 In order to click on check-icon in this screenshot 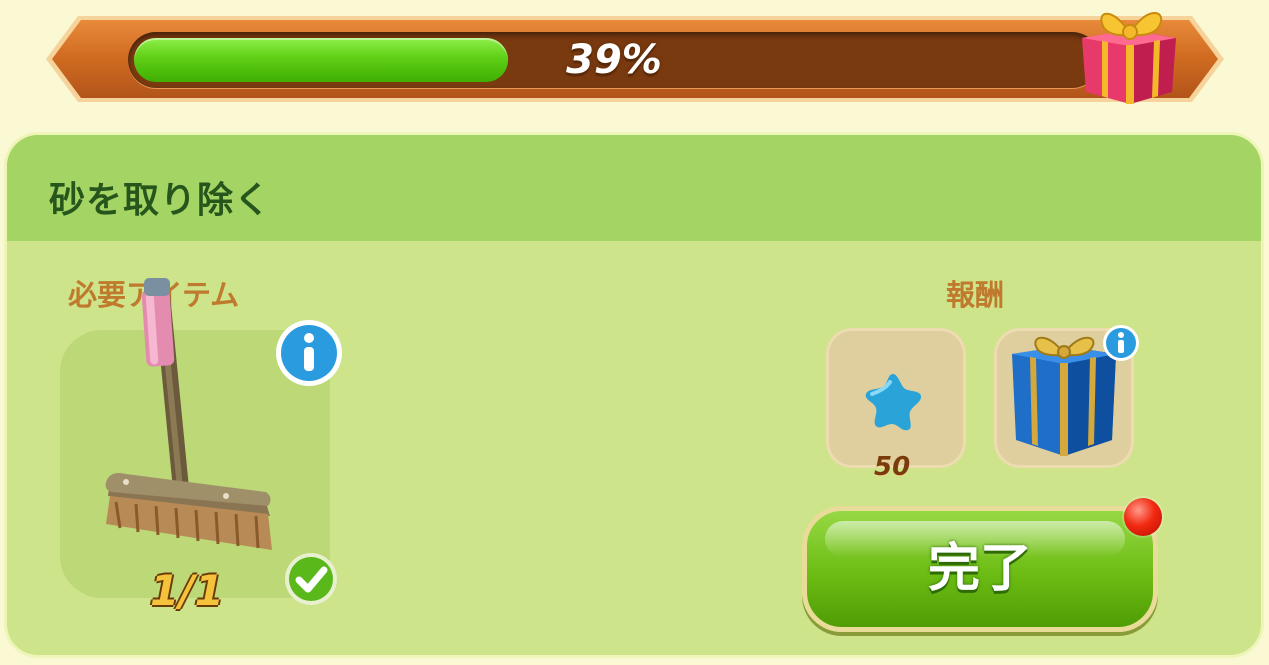, I will do `click(311, 579)`.